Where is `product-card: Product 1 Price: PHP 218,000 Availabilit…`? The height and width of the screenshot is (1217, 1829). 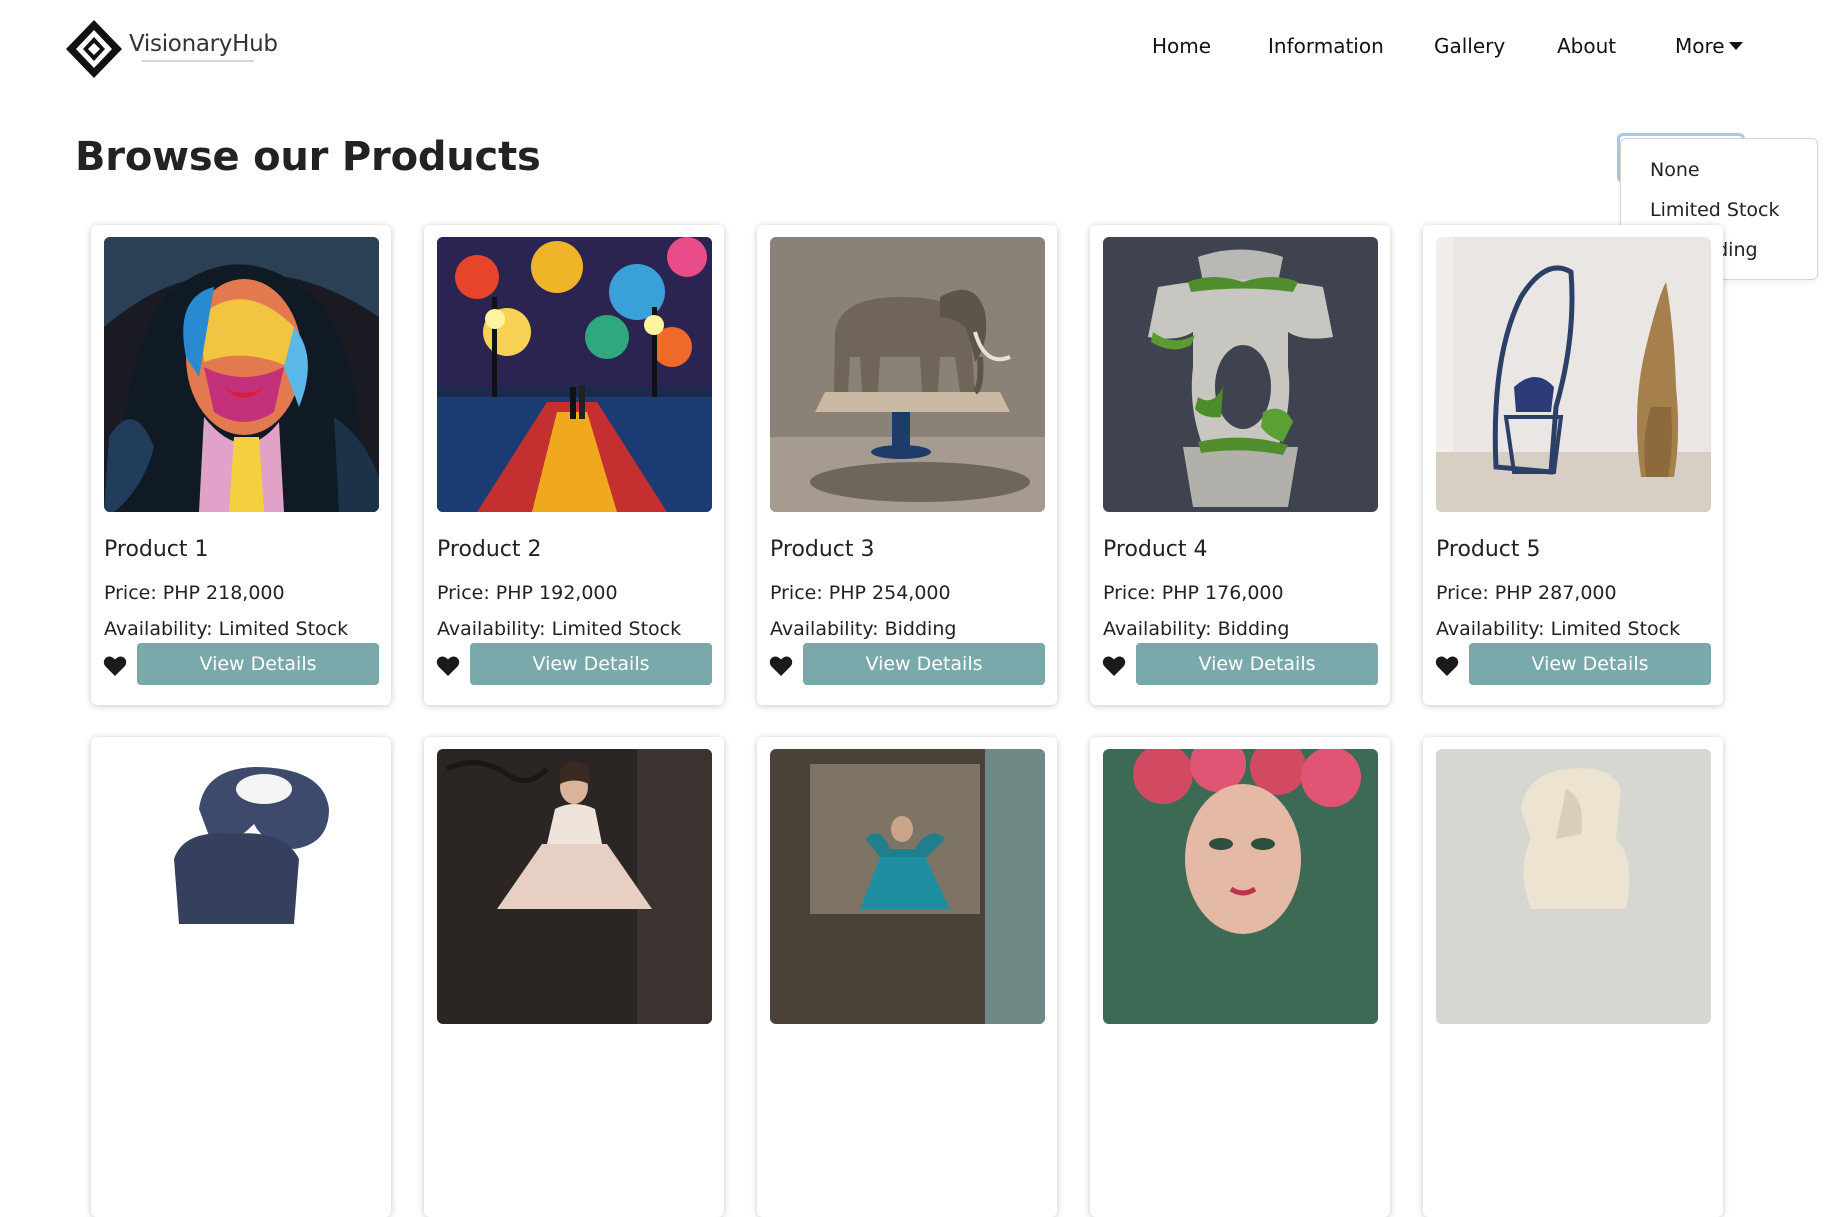 product-card: Product 1 Price: PHP 218,000 Availabilit… is located at coordinates (241, 465).